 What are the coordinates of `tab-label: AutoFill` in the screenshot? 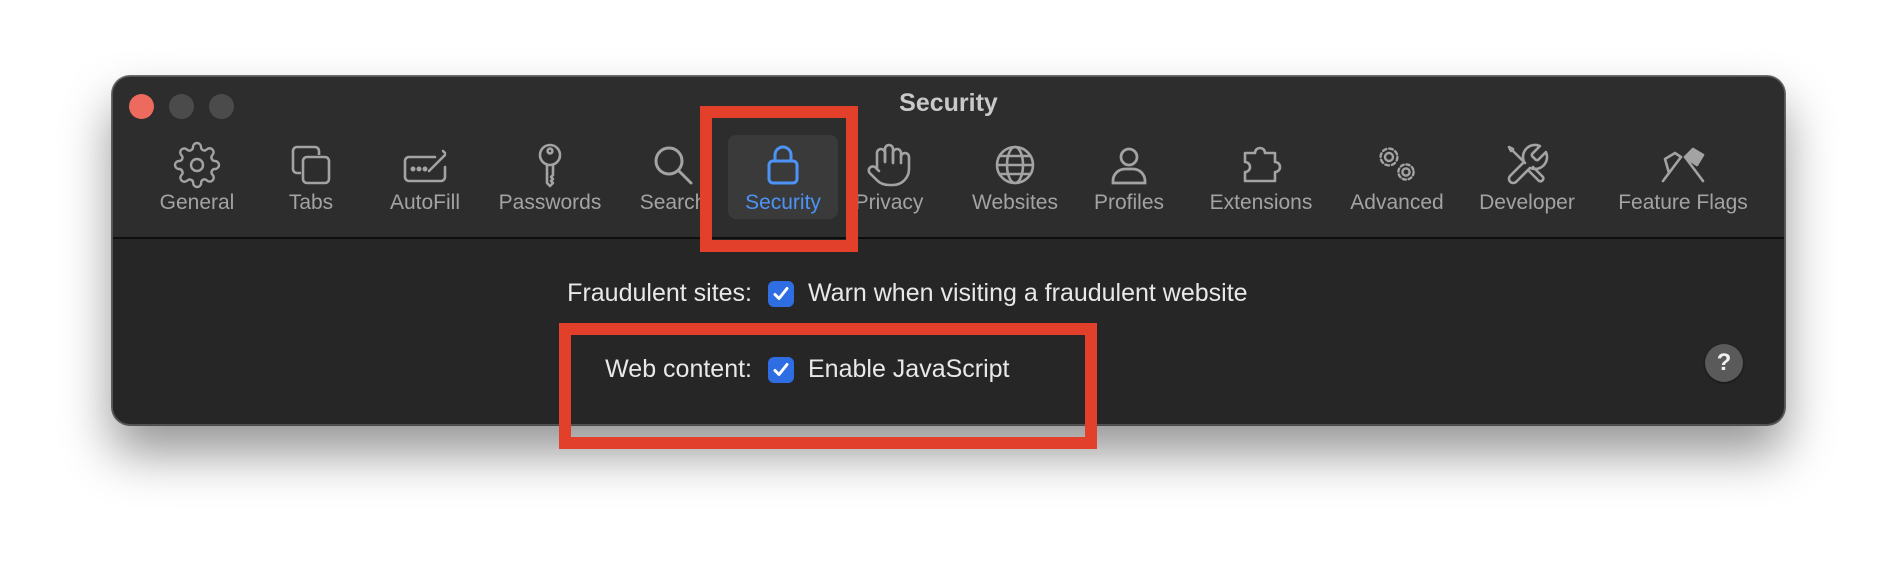 It's located at (425, 202).